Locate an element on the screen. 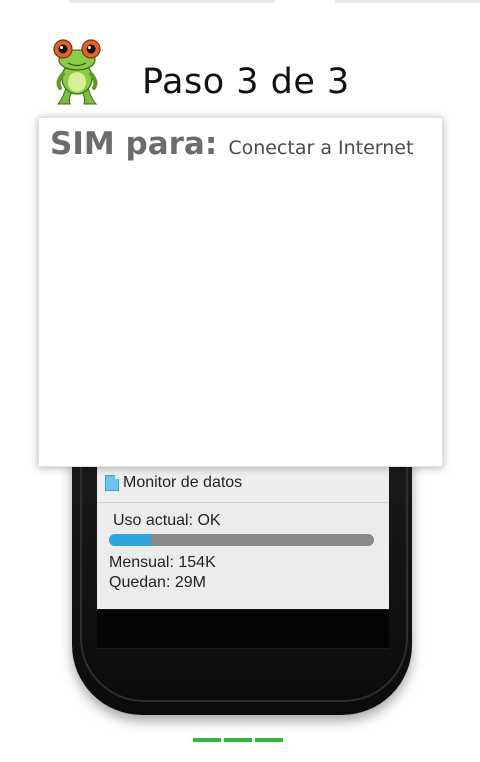  usage-status: Uso actual: OK is located at coordinates (167, 520).